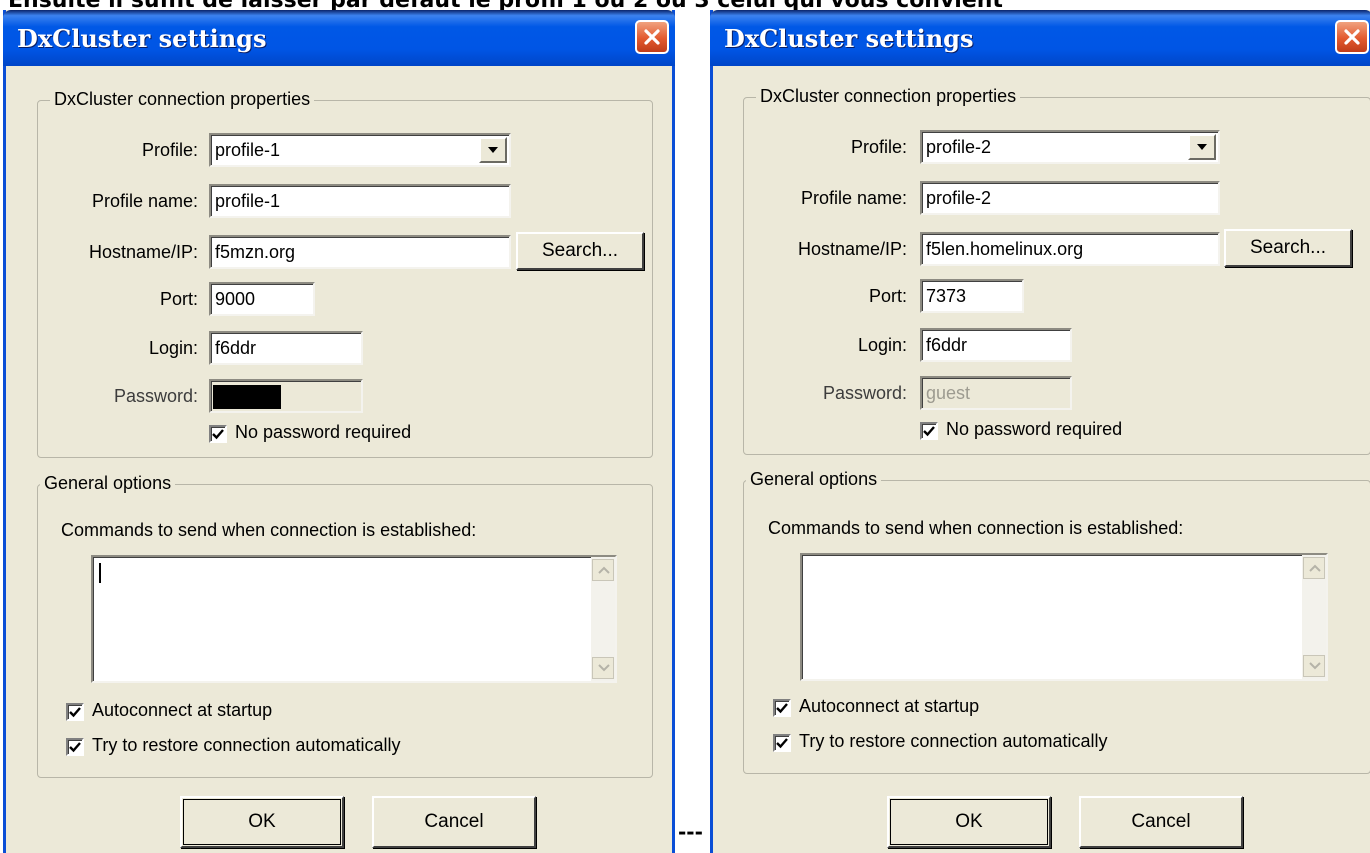  Describe the element at coordinates (360, 252) in the screenshot. I see `hostname-field: f5mzn.org` at that location.